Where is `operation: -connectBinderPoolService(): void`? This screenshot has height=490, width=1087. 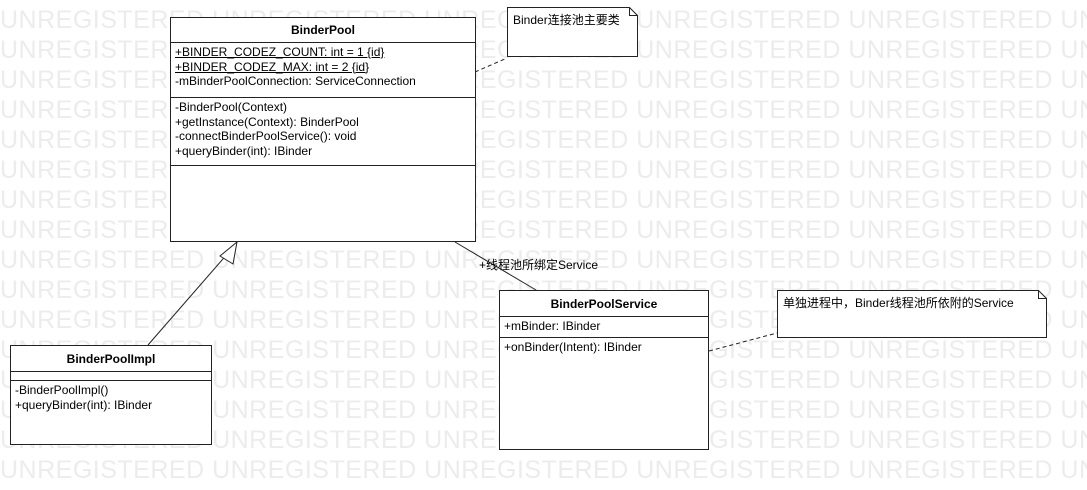
operation: -connectBinderPoolService(): void is located at coordinates (266, 136).